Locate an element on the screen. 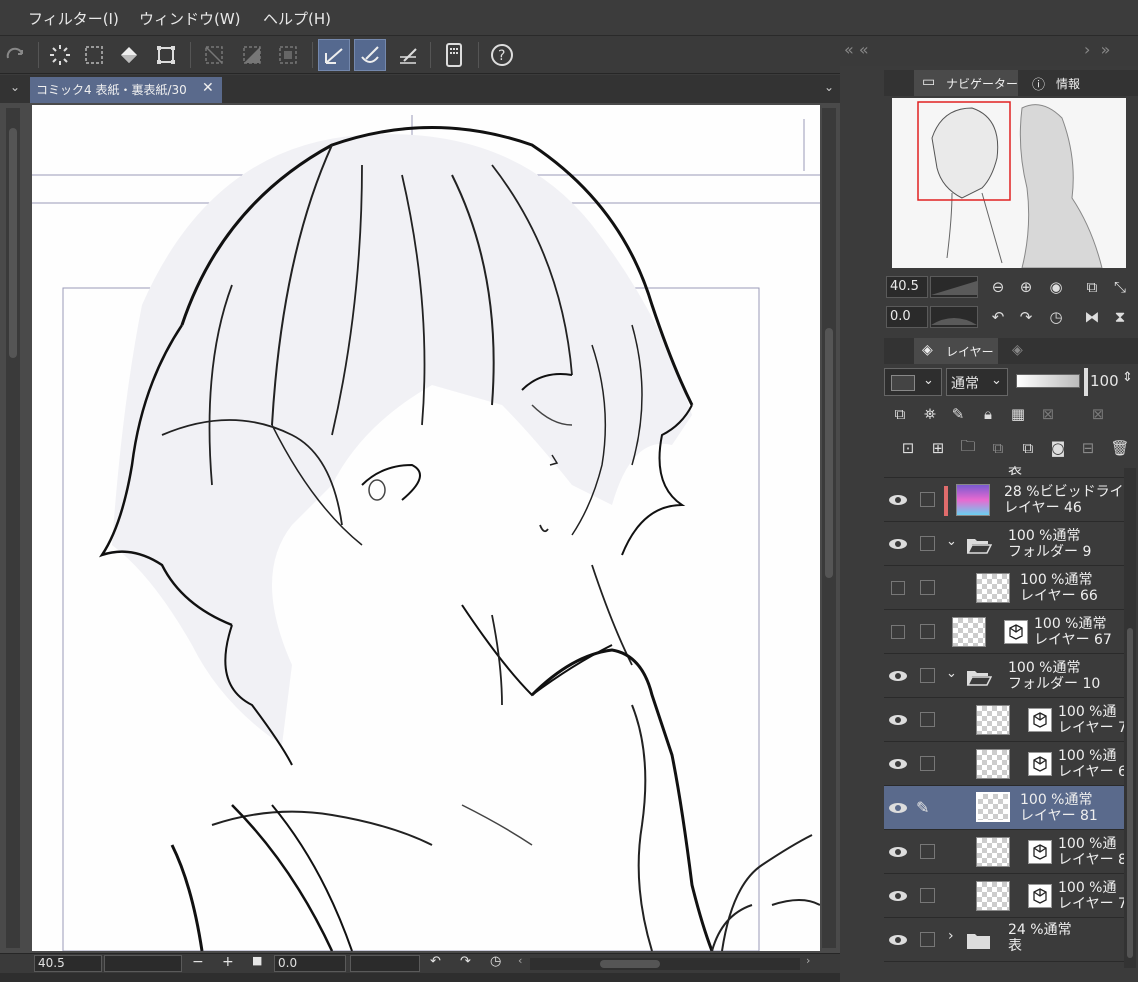 The width and height of the screenshot is (1138, 982). snap-special-ruler-icon is located at coordinates (370, 55).